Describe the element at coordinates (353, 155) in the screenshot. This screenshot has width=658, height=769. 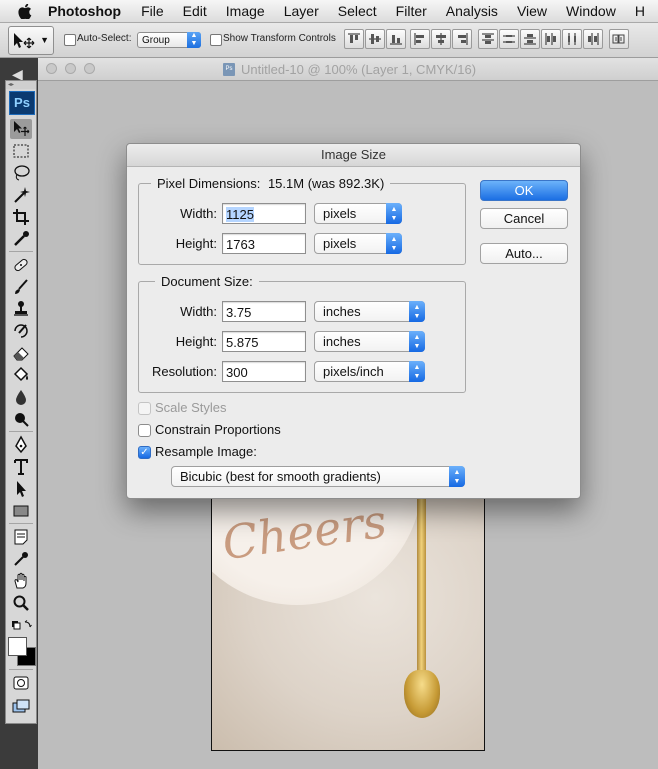
I see `dialog-title: Image Size` at that location.